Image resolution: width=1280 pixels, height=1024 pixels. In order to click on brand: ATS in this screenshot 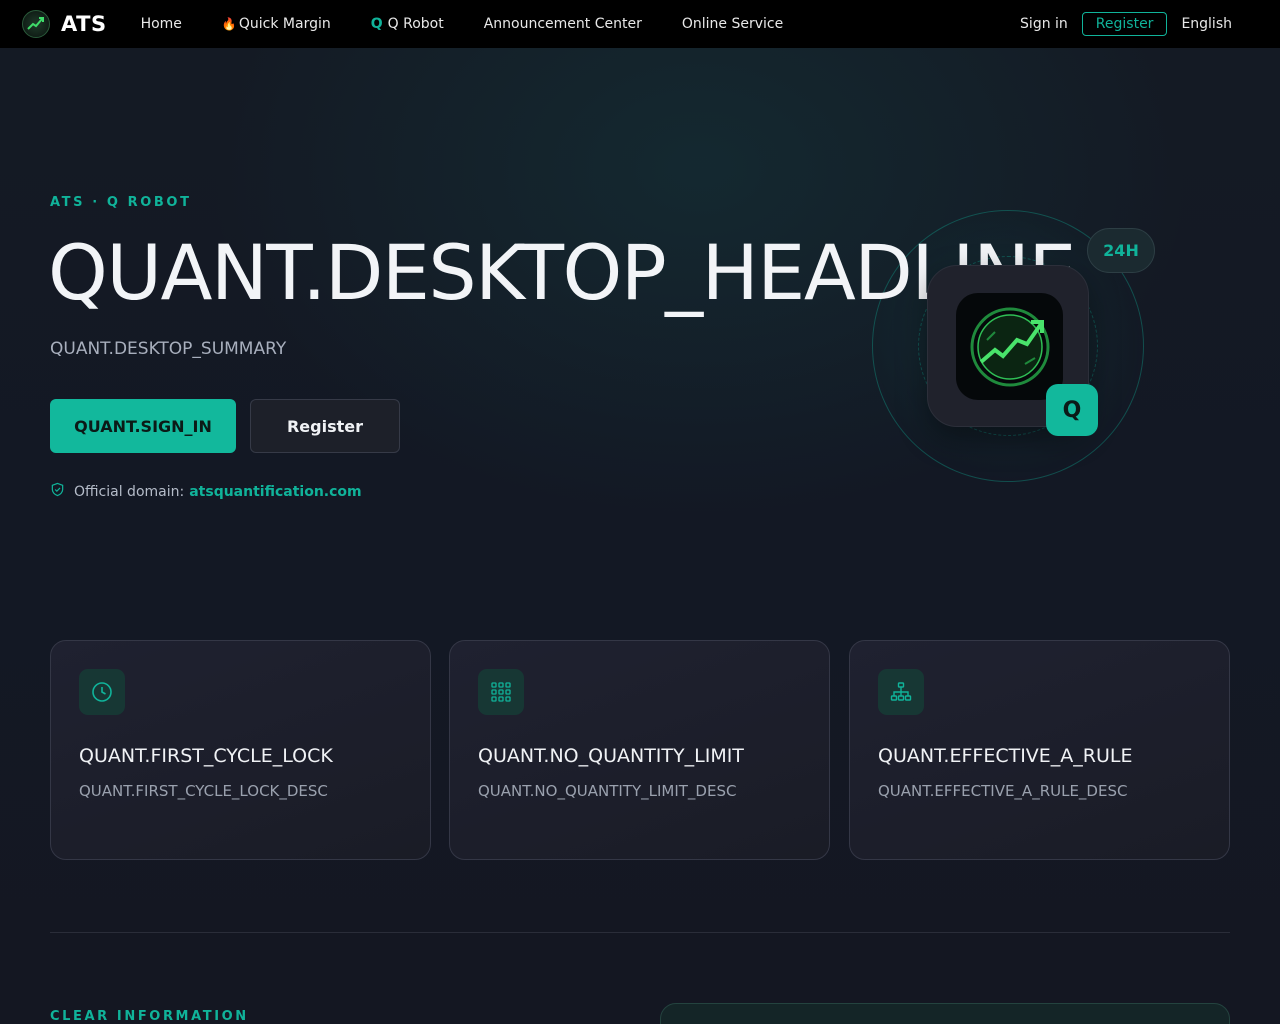, I will do `click(64, 24)`.